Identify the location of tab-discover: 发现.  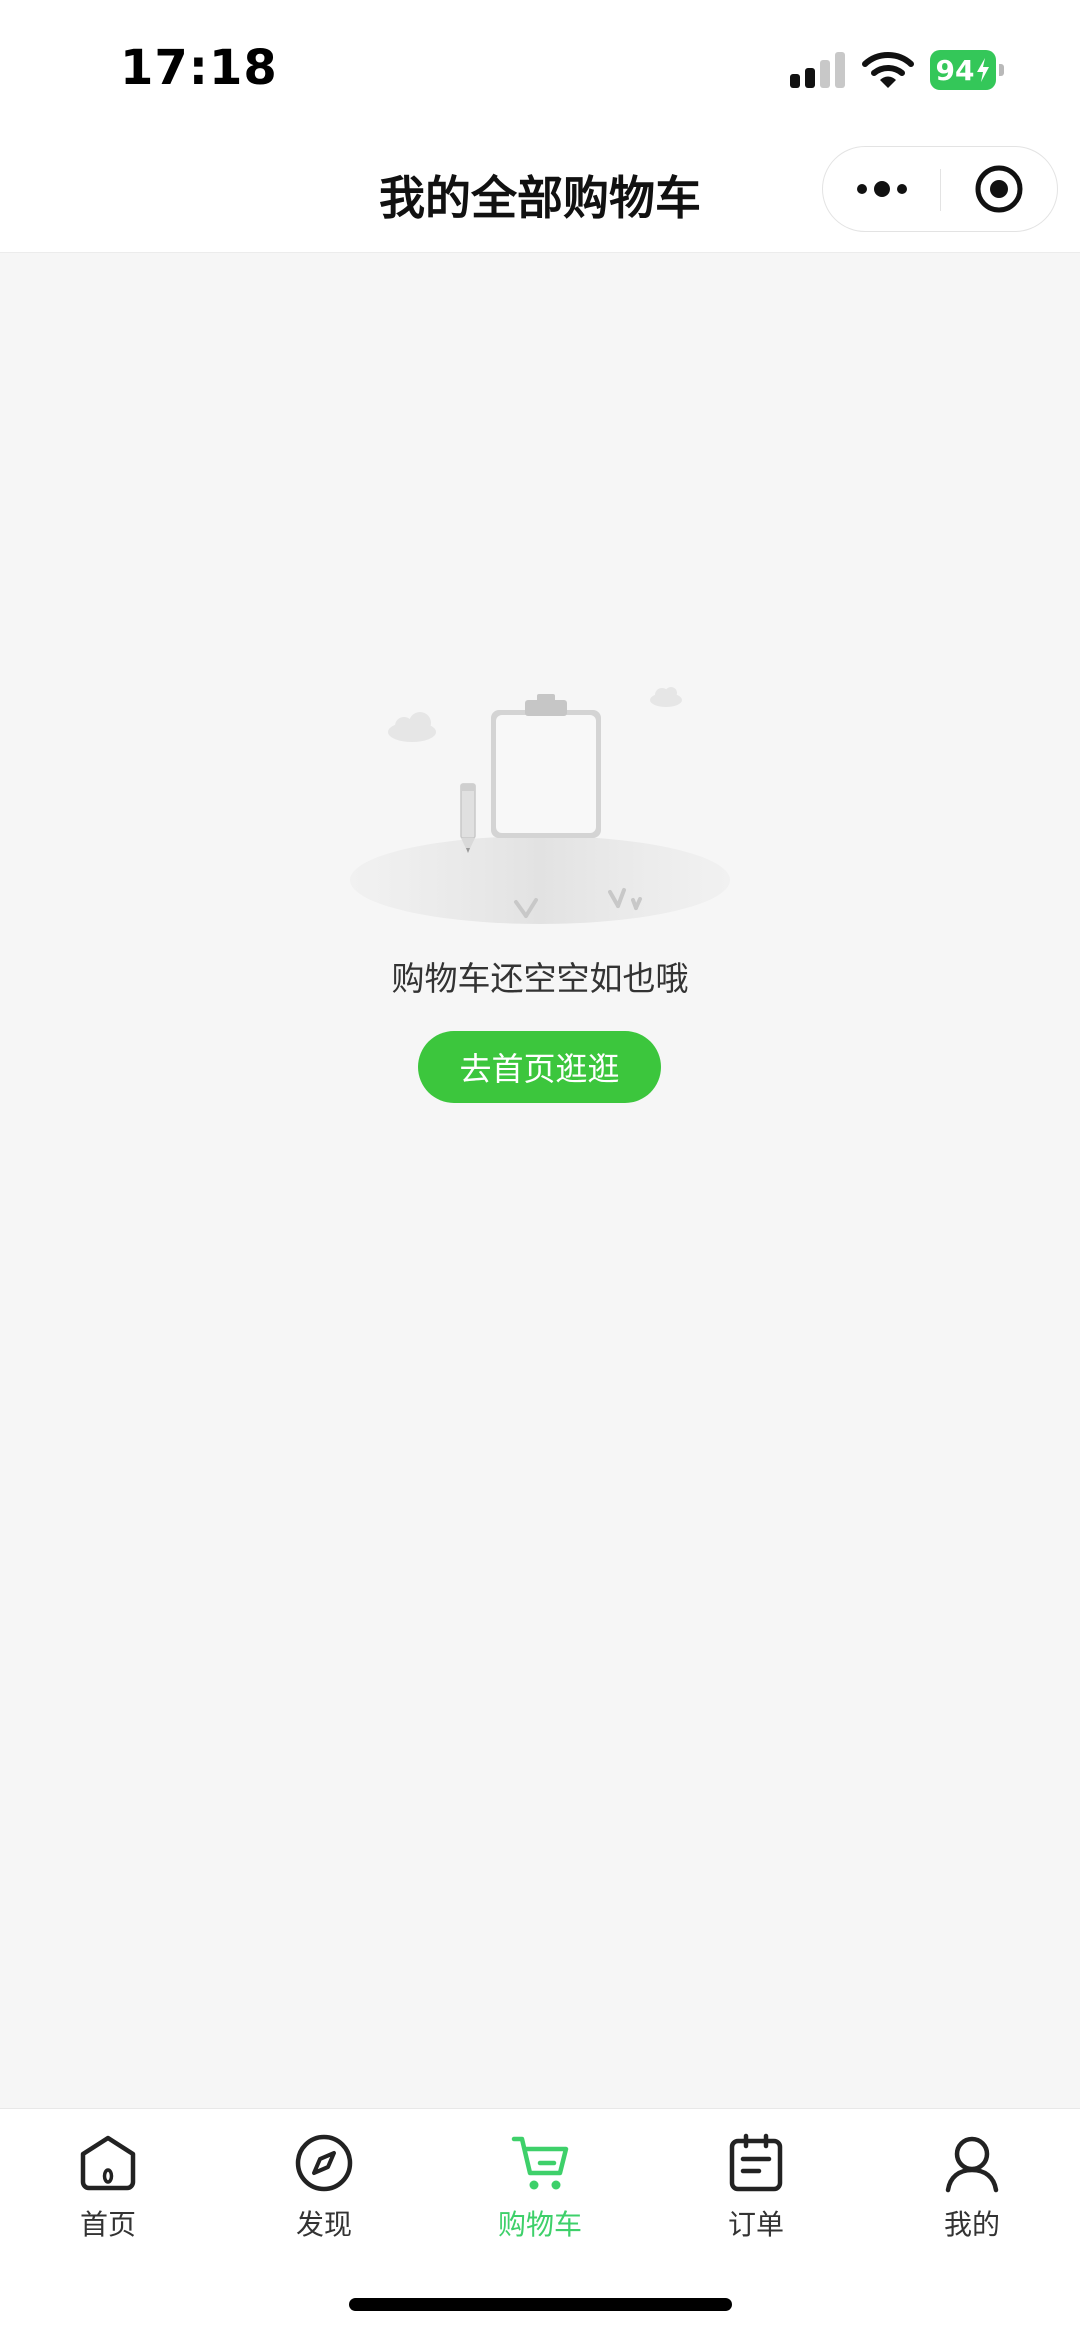
(324, 2186).